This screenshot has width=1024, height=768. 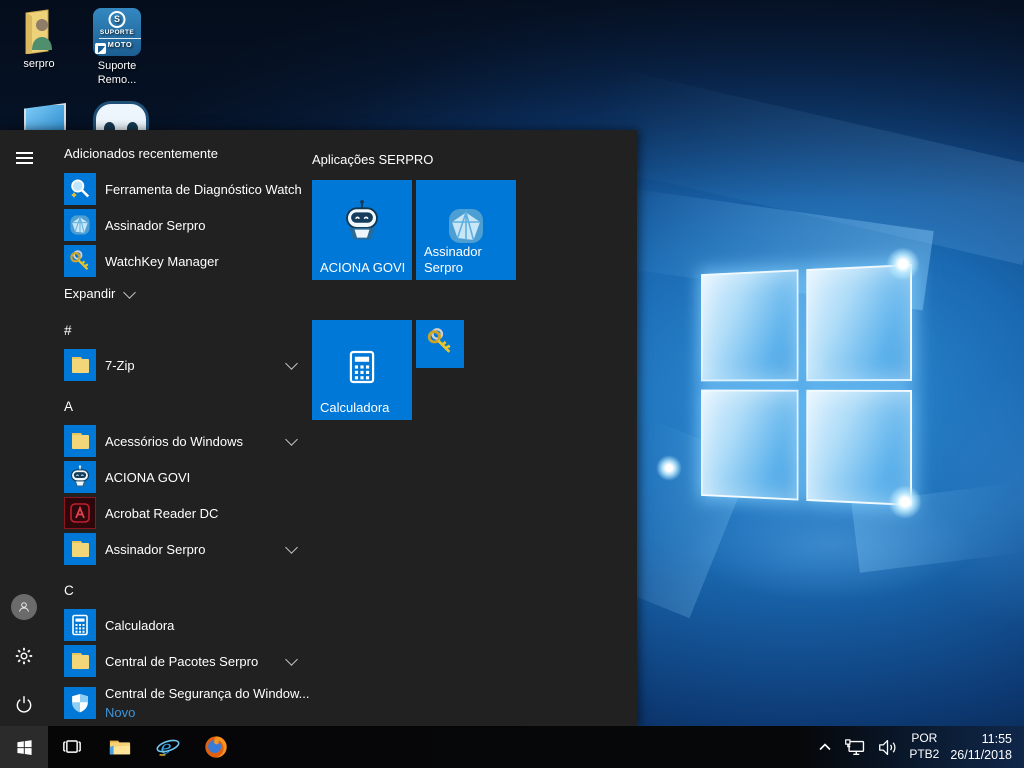 What do you see at coordinates (120, 712) in the screenshot?
I see `novo-badge: Novo` at bounding box center [120, 712].